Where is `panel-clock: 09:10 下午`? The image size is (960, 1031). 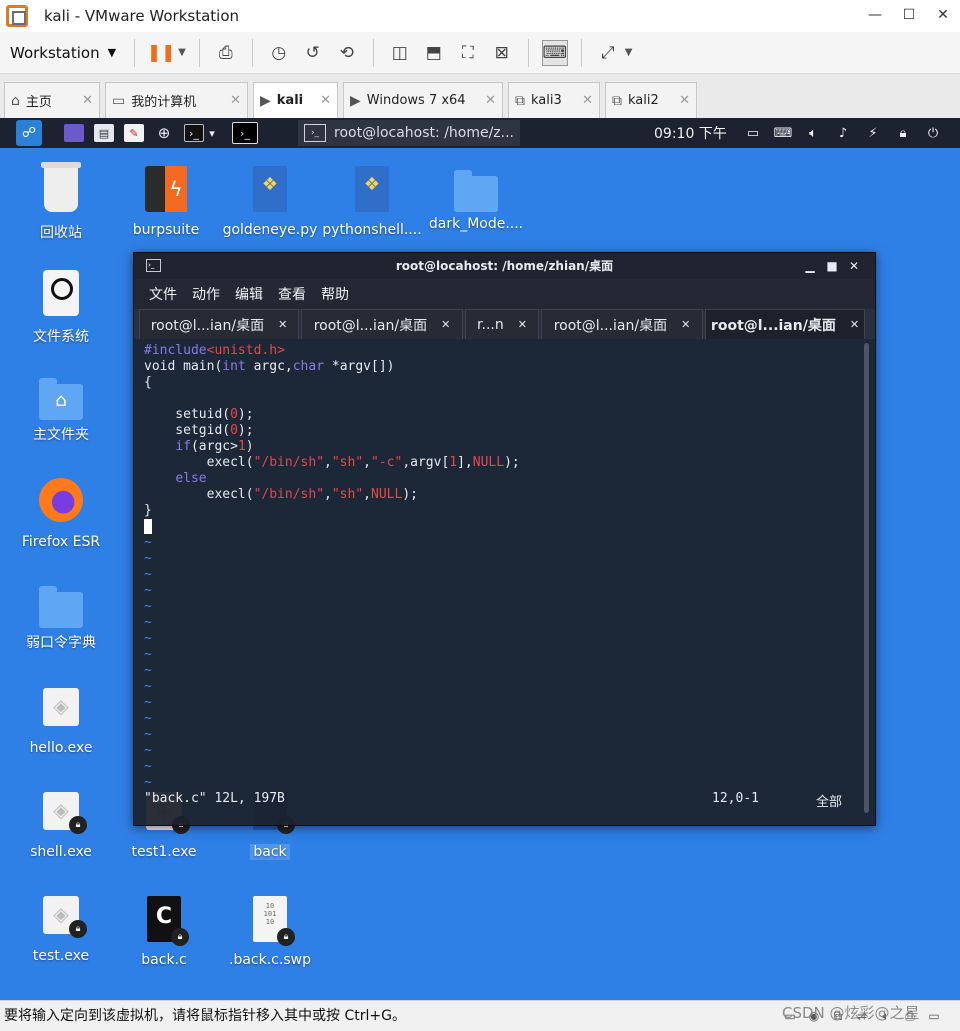
panel-clock: 09:10 下午 is located at coordinates (690, 133).